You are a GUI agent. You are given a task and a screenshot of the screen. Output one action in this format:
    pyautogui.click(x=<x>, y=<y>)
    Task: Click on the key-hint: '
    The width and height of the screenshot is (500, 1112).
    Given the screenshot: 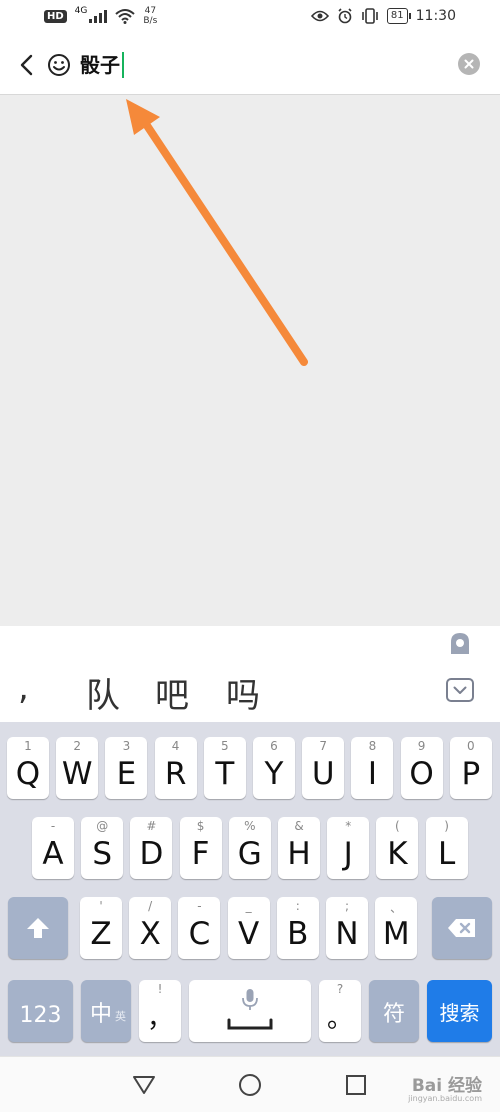 What is the action you would take?
    pyautogui.click(x=101, y=906)
    